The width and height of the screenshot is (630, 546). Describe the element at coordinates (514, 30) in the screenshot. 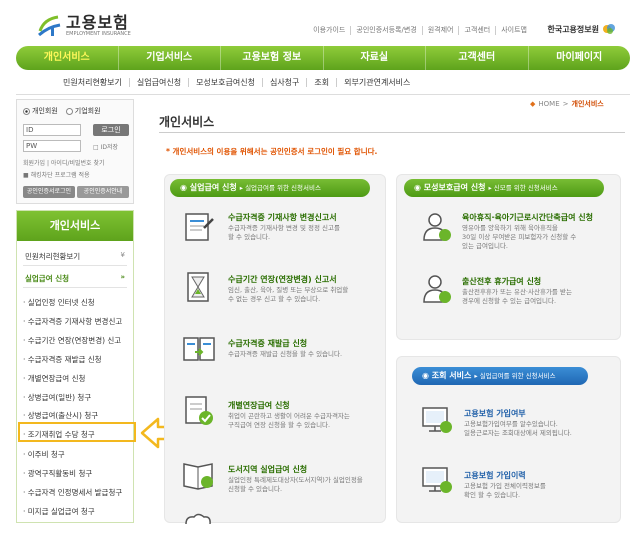

I see `link-sitemap: 사이트맵` at that location.